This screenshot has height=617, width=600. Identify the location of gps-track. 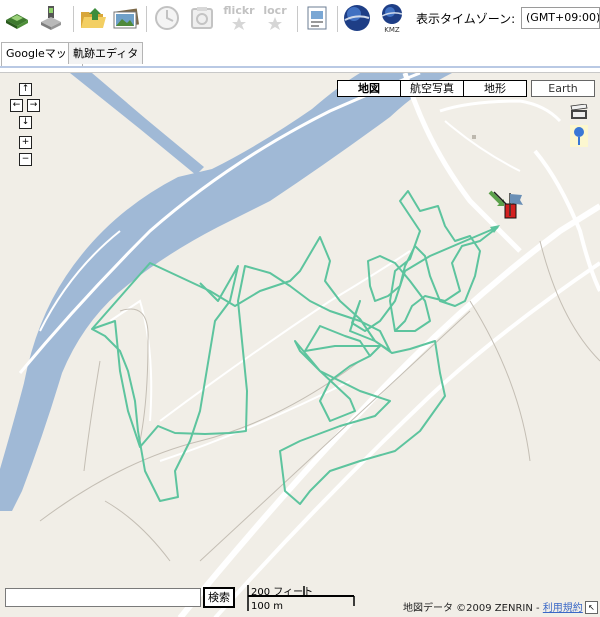
(165, 383).